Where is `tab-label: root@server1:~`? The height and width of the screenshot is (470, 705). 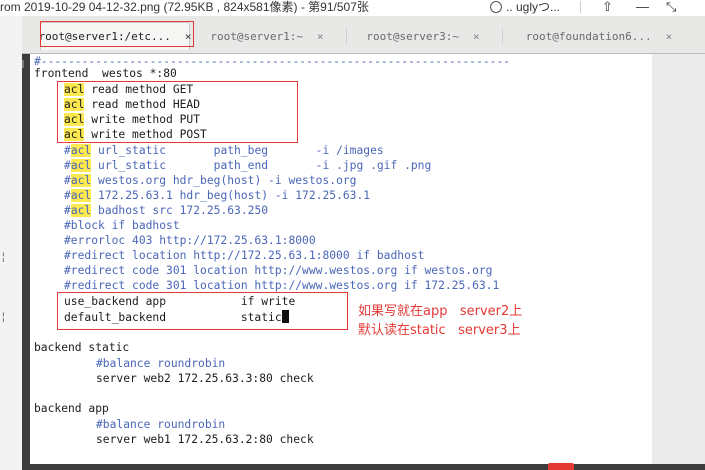
tab-label: root@server1:~ is located at coordinates (257, 36).